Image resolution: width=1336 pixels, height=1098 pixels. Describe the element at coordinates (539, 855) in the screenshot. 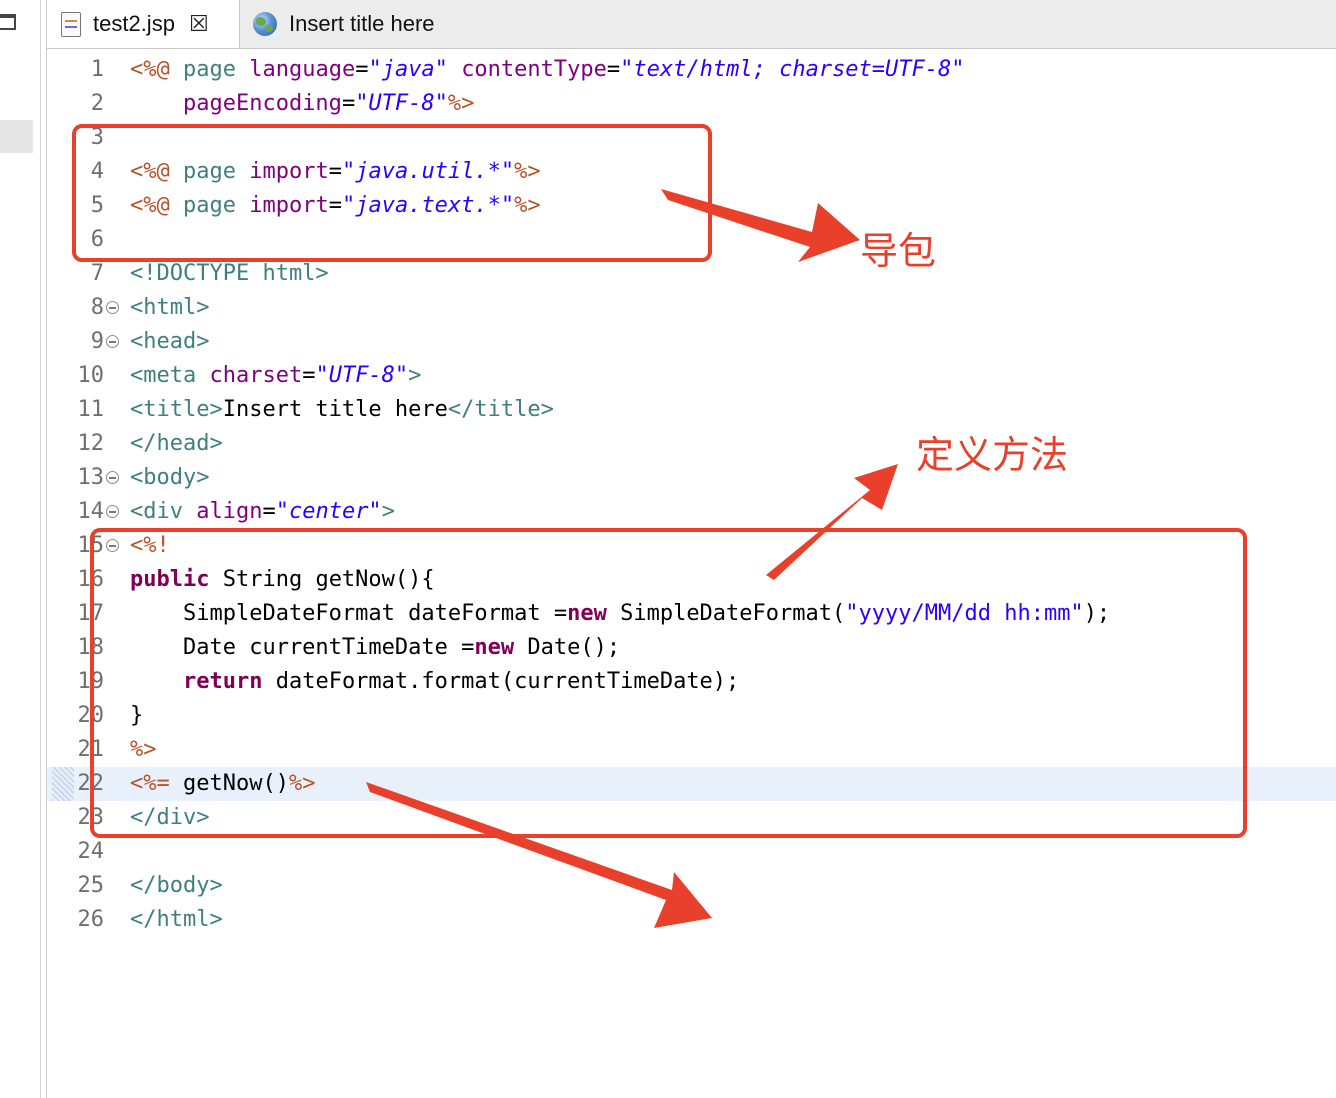

I see `arrow-to-output` at that location.